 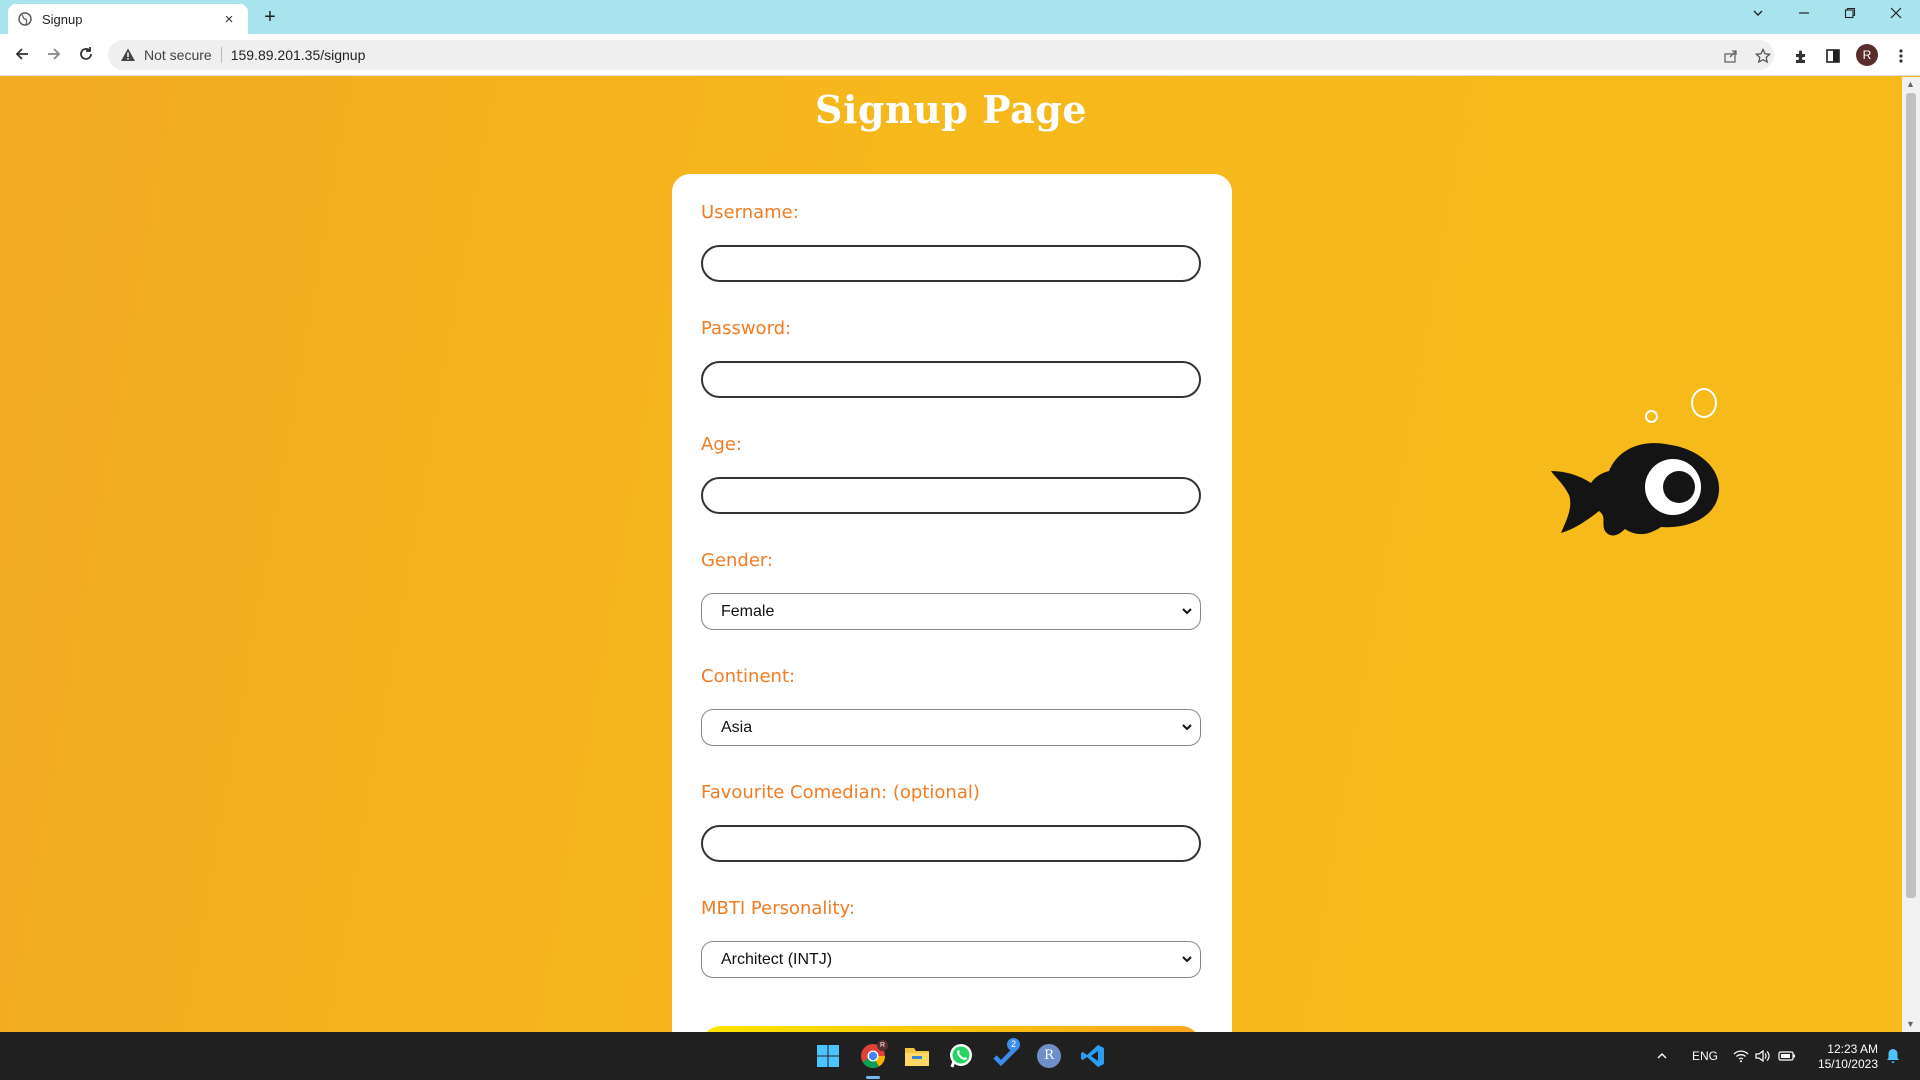 What do you see at coordinates (737, 727) in the screenshot?
I see `continent-selected-value: Asia` at bounding box center [737, 727].